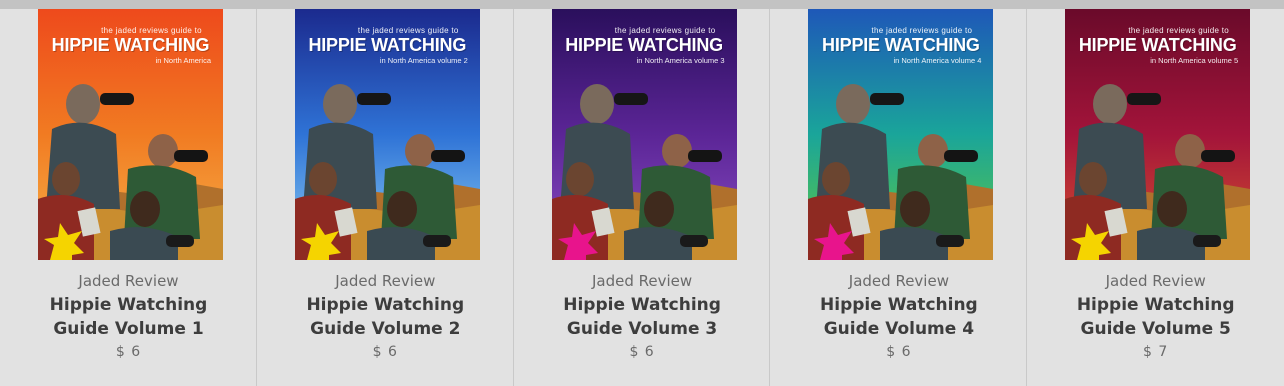  What do you see at coordinates (423, 60) in the screenshot?
I see `cover-subtitle: in North America volume 2` at bounding box center [423, 60].